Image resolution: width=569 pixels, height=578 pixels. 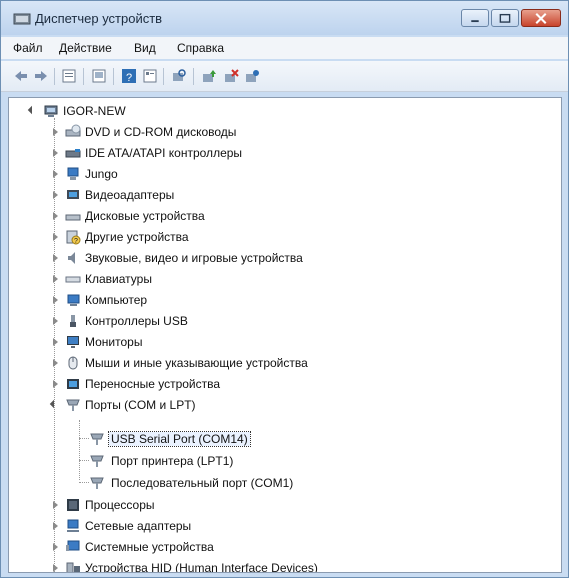 I want to click on toolbar: ?, so click(x=284, y=76).